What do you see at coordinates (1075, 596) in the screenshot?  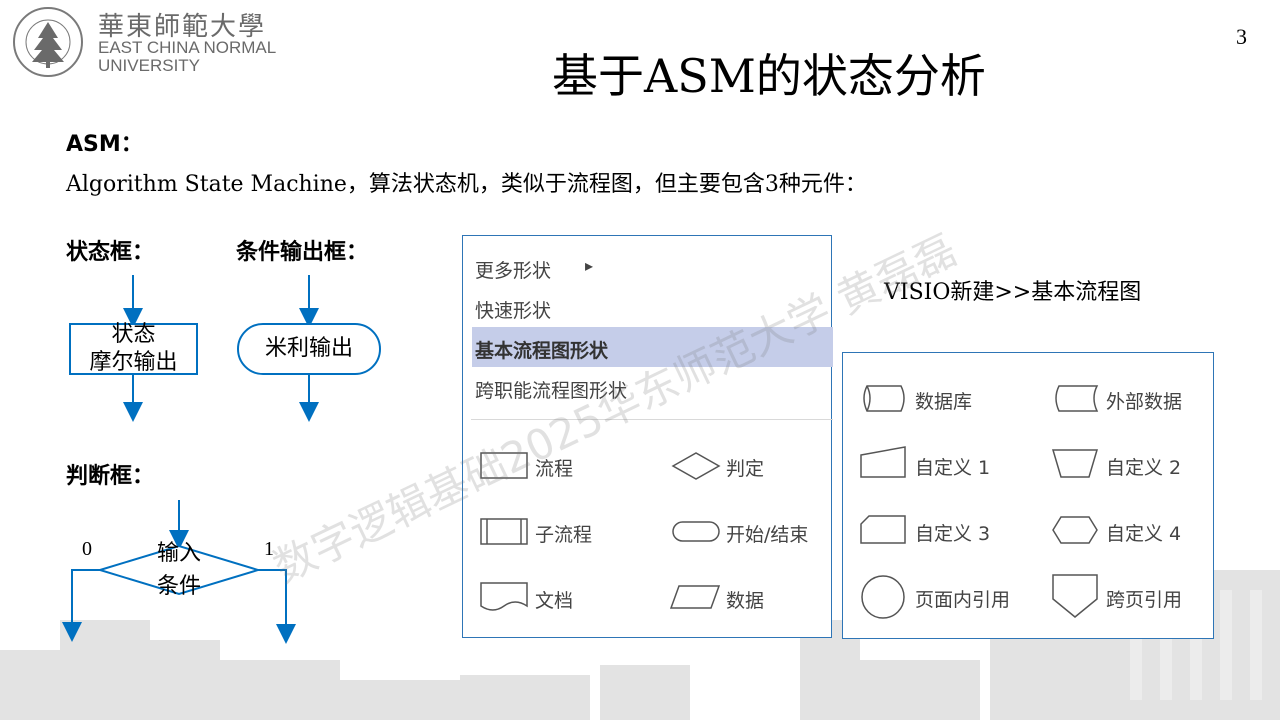 I see `off-page-reference-icon` at bounding box center [1075, 596].